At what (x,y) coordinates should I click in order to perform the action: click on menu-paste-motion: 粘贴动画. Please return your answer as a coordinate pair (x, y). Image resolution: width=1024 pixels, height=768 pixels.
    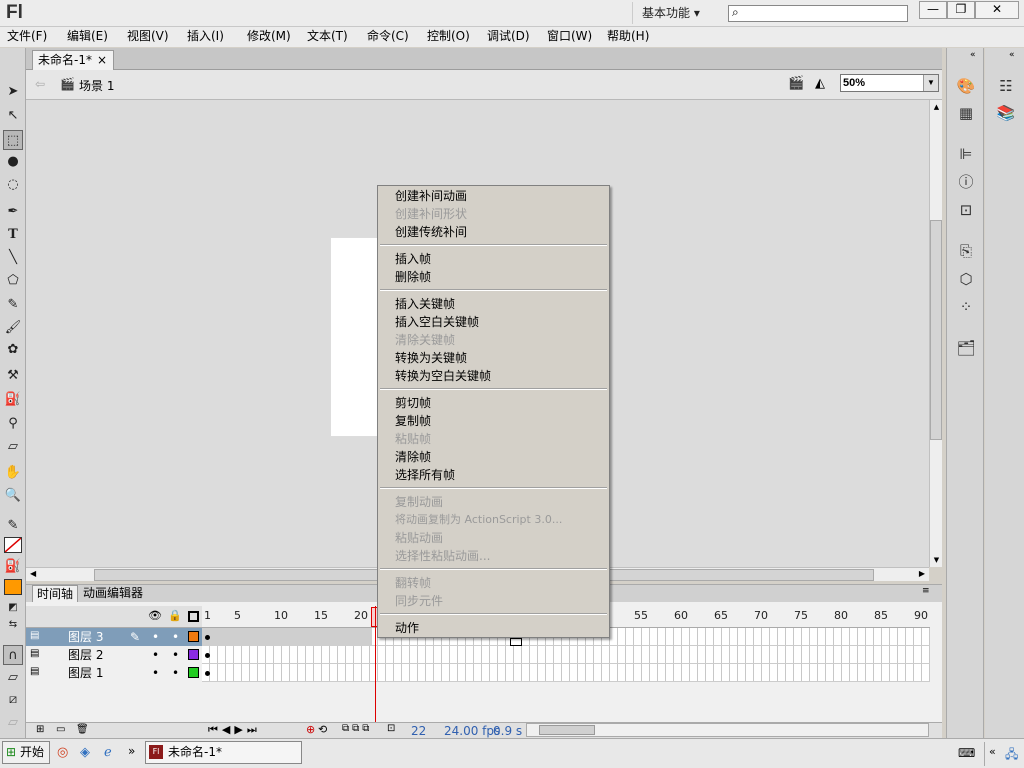
    Looking at the image, I should click on (419, 538).